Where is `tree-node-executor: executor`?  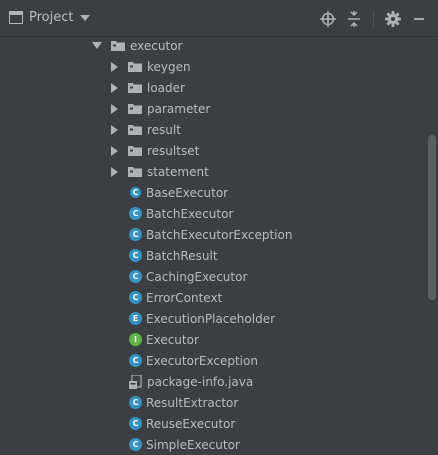
tree-node-executor: executor is located at coordinates (137, 45).